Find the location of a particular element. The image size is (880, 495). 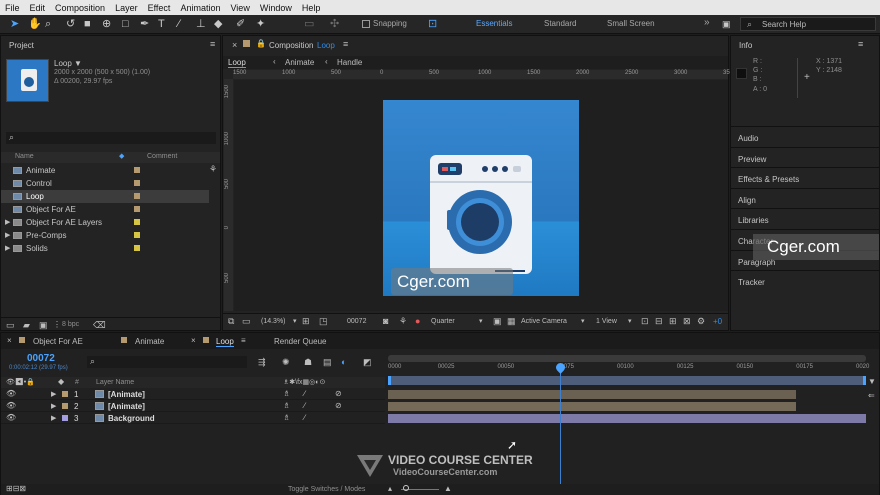

crumb-animate: Animate is located at coordinates (299, 62).